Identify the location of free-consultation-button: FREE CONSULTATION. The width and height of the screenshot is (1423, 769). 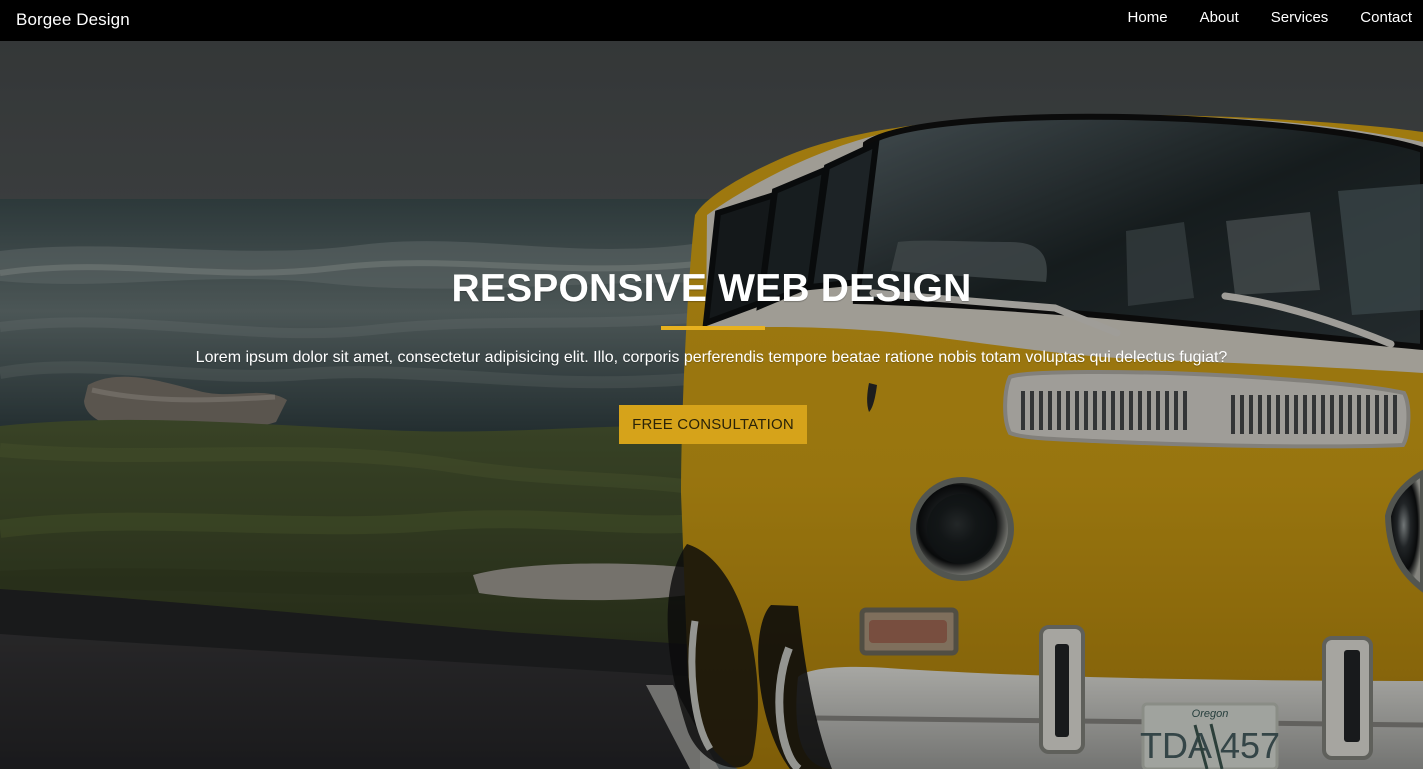
(713, 424).